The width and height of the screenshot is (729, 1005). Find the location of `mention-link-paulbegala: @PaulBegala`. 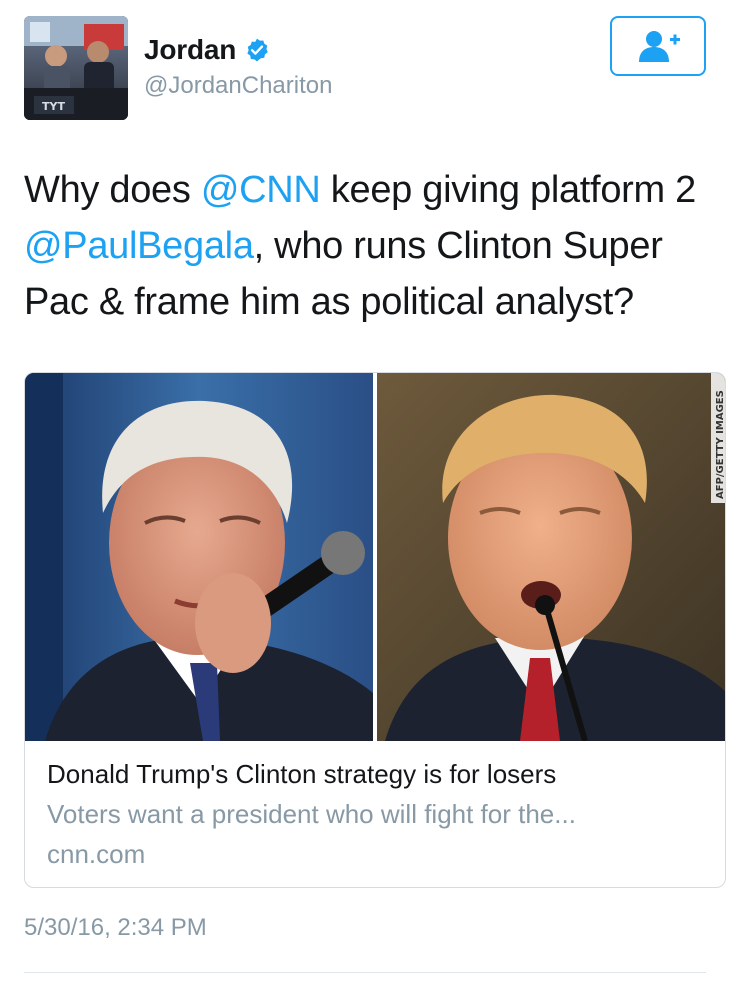

mention-link-paulbegala: @PaulBegala is located at coordinates (139, 246).